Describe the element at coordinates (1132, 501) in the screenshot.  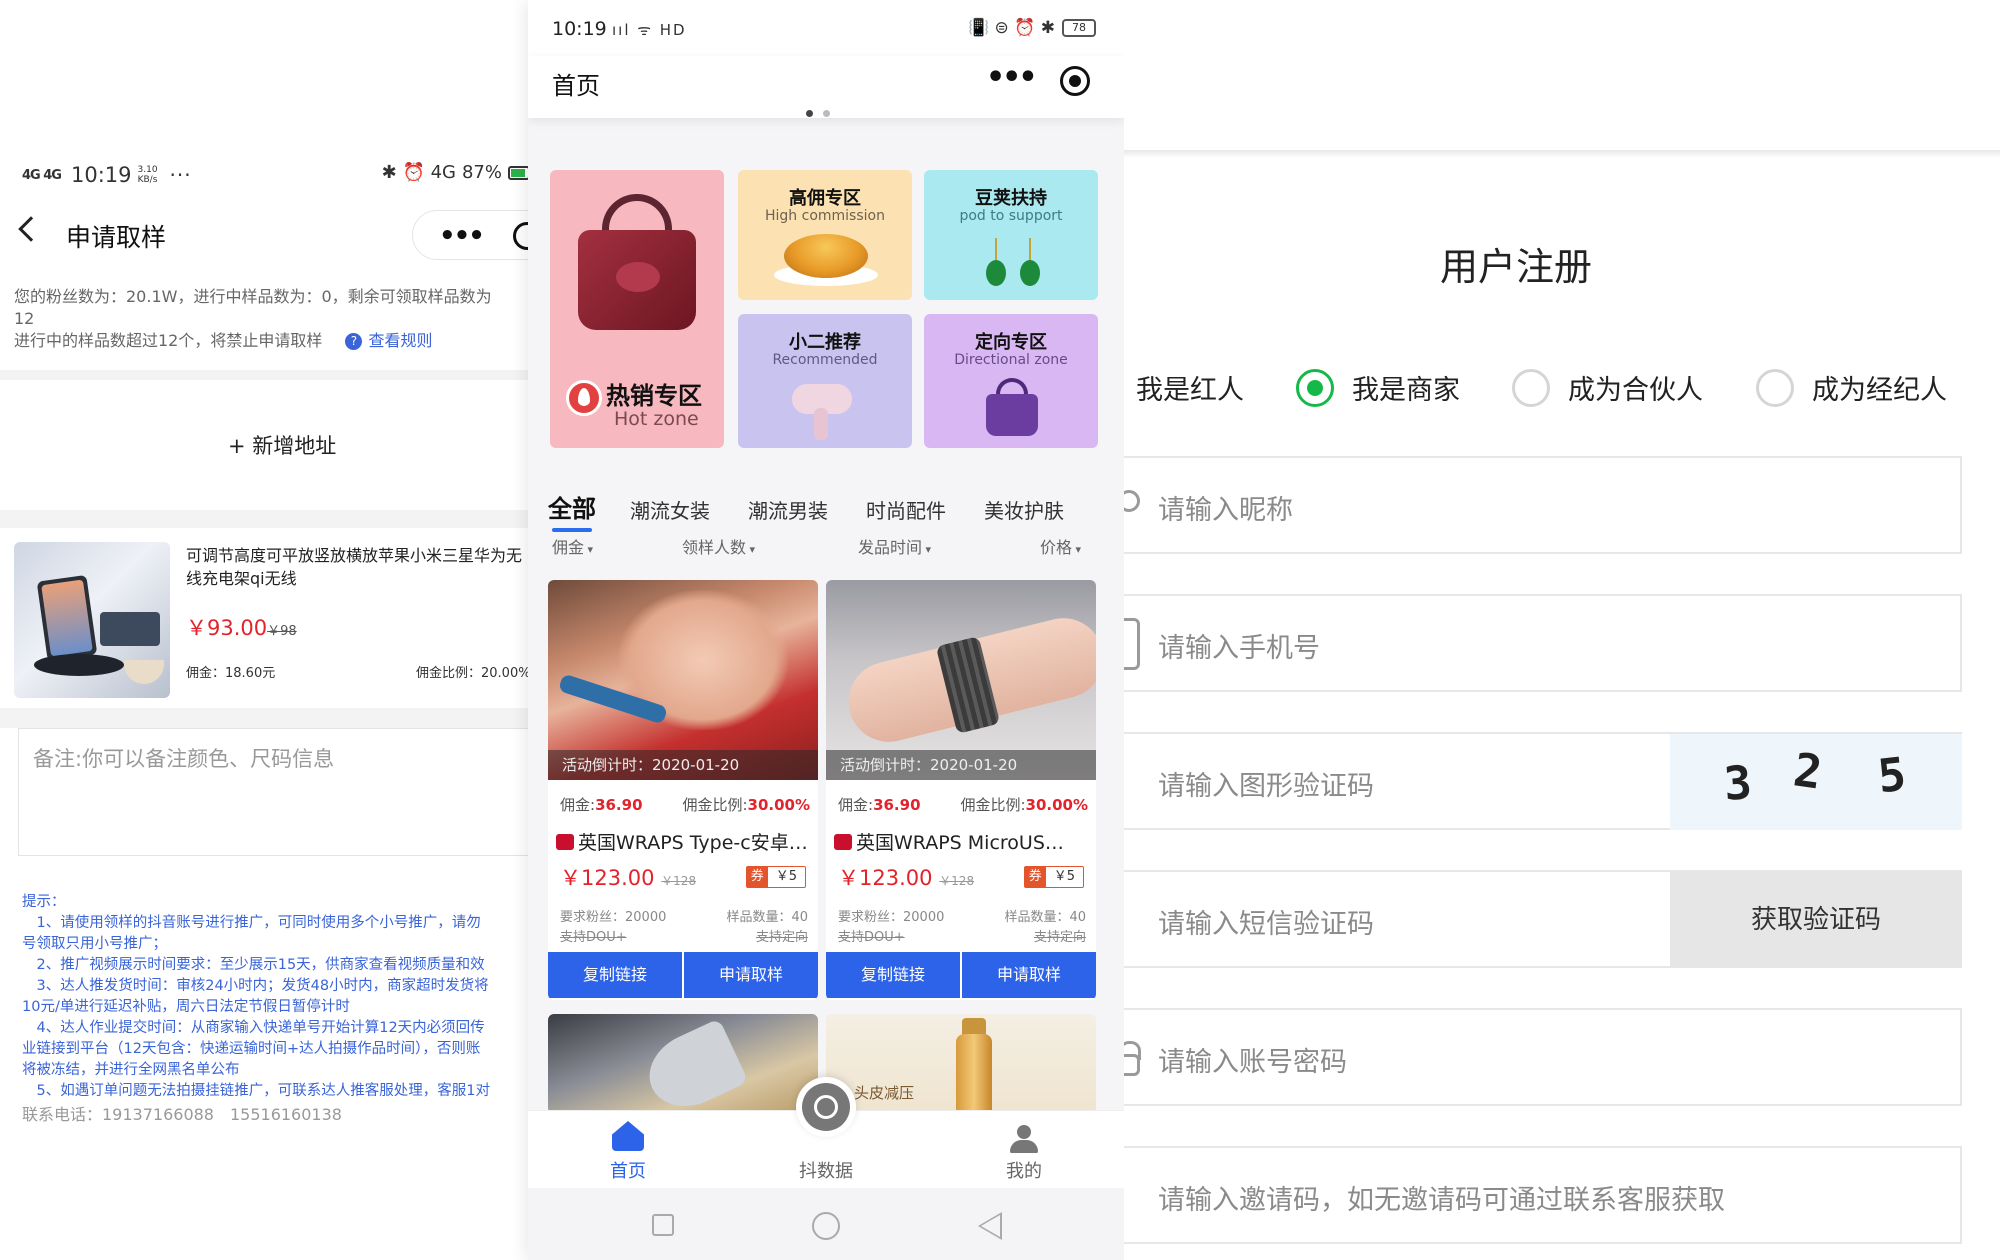
I see `user-icon` at that location.